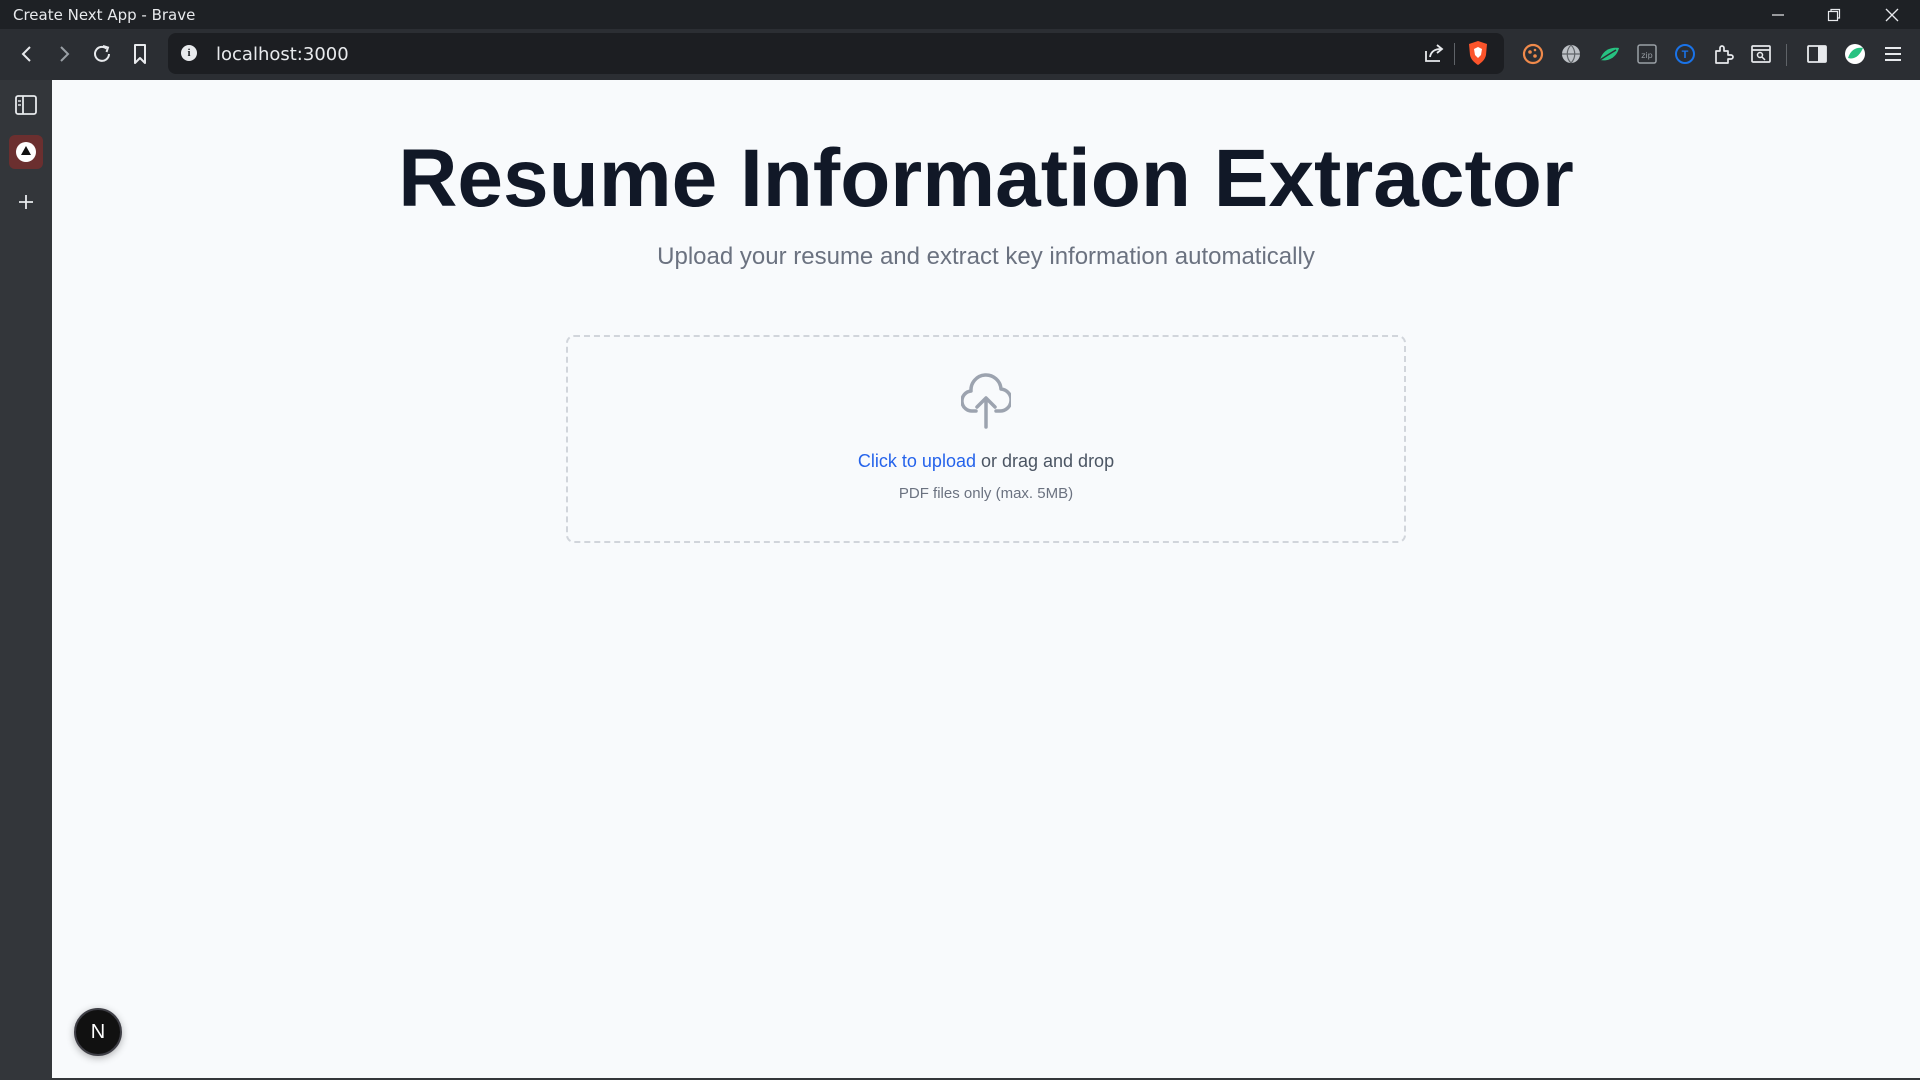 This screenshot has height=1080, width=1920. I want to click on upload-hint: PDF files only (max. 5MB), so click(986, 493).